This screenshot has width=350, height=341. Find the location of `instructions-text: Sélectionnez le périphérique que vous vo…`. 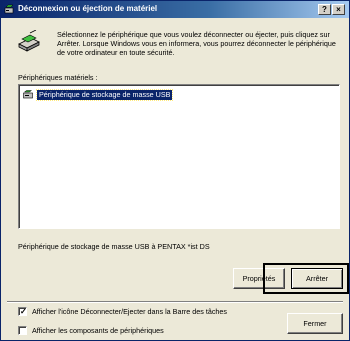

instructions-text: Sélectionnez le périphérique que vous vo… is located at coordinates (196, 43).